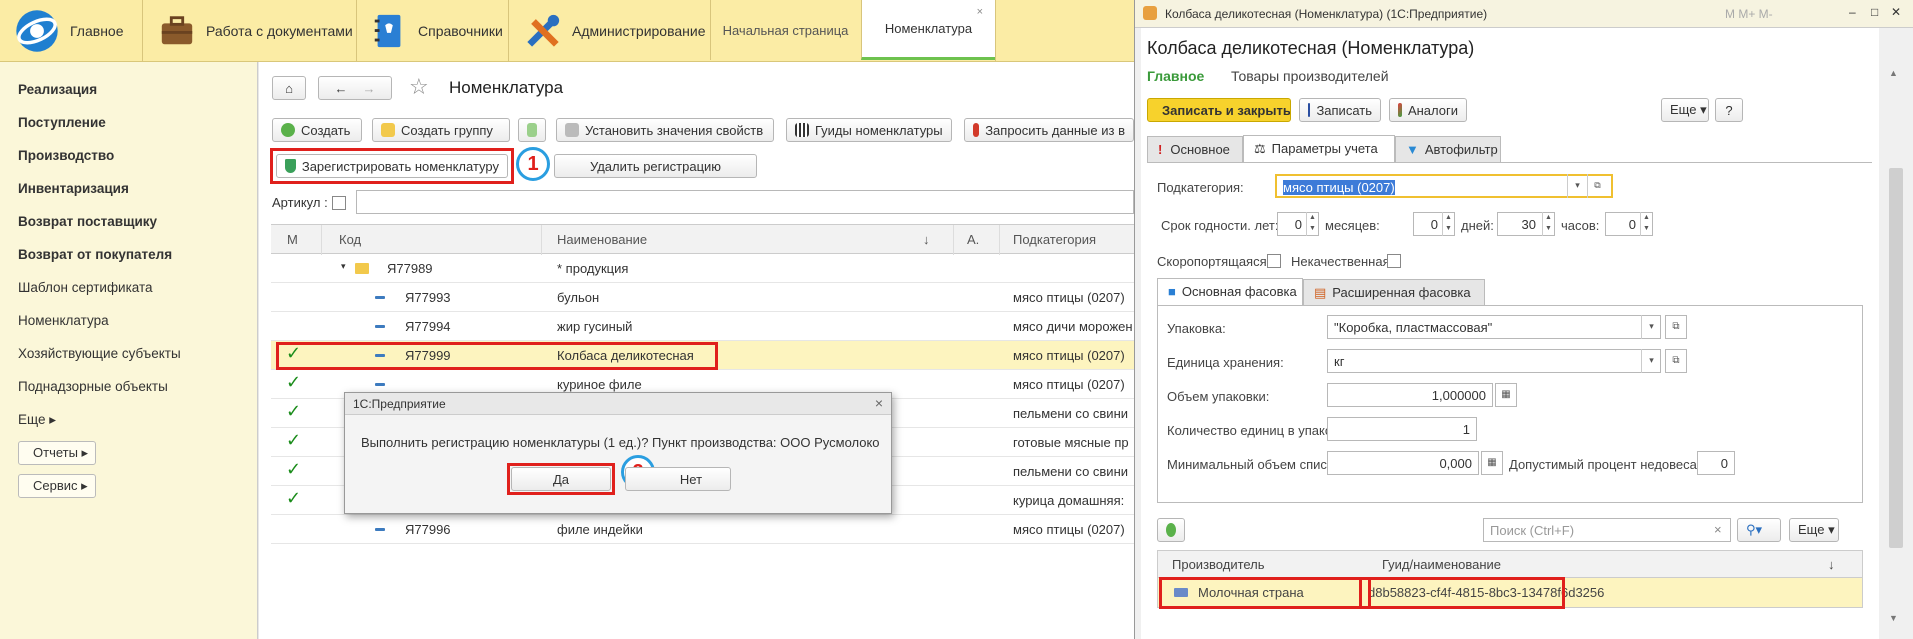 The width and height of the screenshot is (1913, 639). What do you see at coordinates (1175, 76) in the screenshot?
I see `nav-main: Главное` at bounding box center [1175, 76].